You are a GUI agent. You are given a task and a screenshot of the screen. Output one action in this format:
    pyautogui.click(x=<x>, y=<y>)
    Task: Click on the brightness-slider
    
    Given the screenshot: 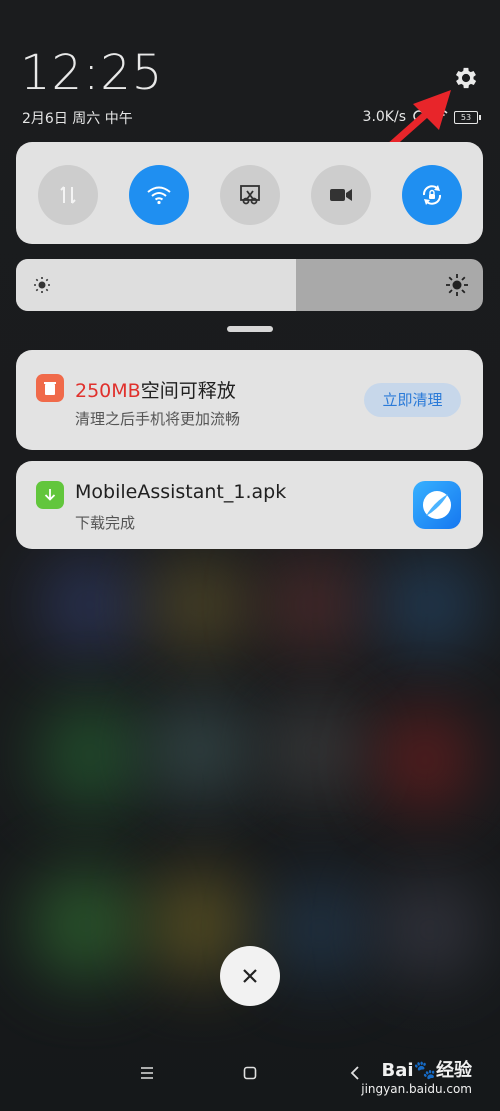 What is the action you would take?
    pyautogui.click(x=249, y=285)
    